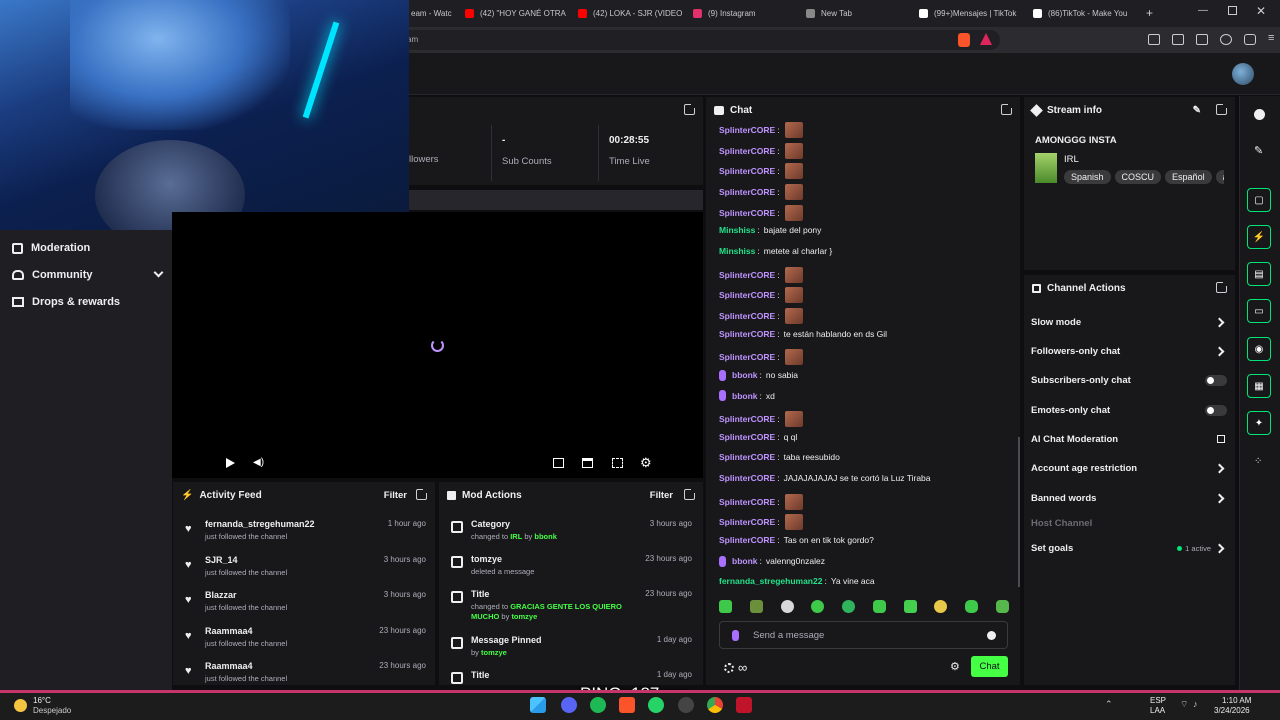  What do you see at coordinates (571, 677) in the screenshot?
I see `mod-action-item: Title 1 day ago` at bounding box center [571, 677].